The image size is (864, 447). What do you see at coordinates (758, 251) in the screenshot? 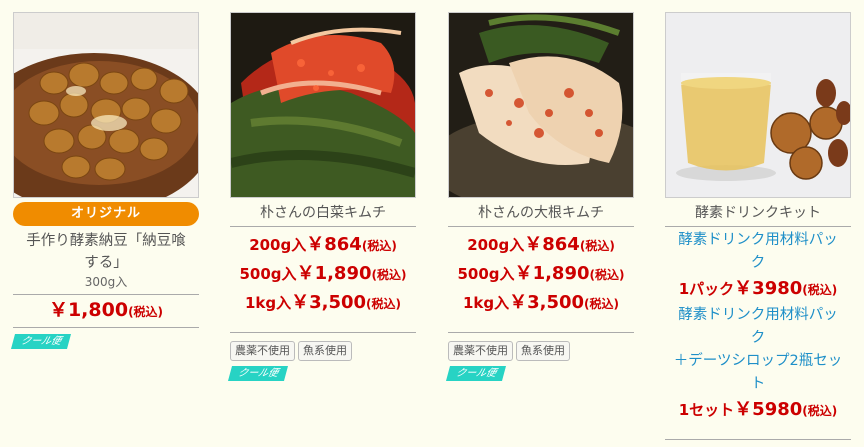
I see `option-link-material-pack: 酵素ドリンク用材料パッ ク` at bounding box center [758, 251].